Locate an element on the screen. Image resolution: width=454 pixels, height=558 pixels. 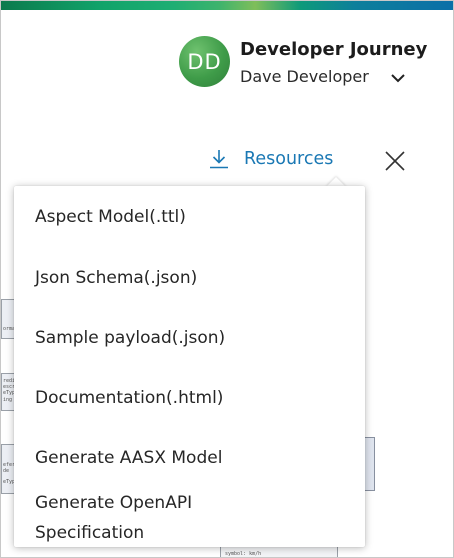
brand-strip is located at coordinates (227, 5).